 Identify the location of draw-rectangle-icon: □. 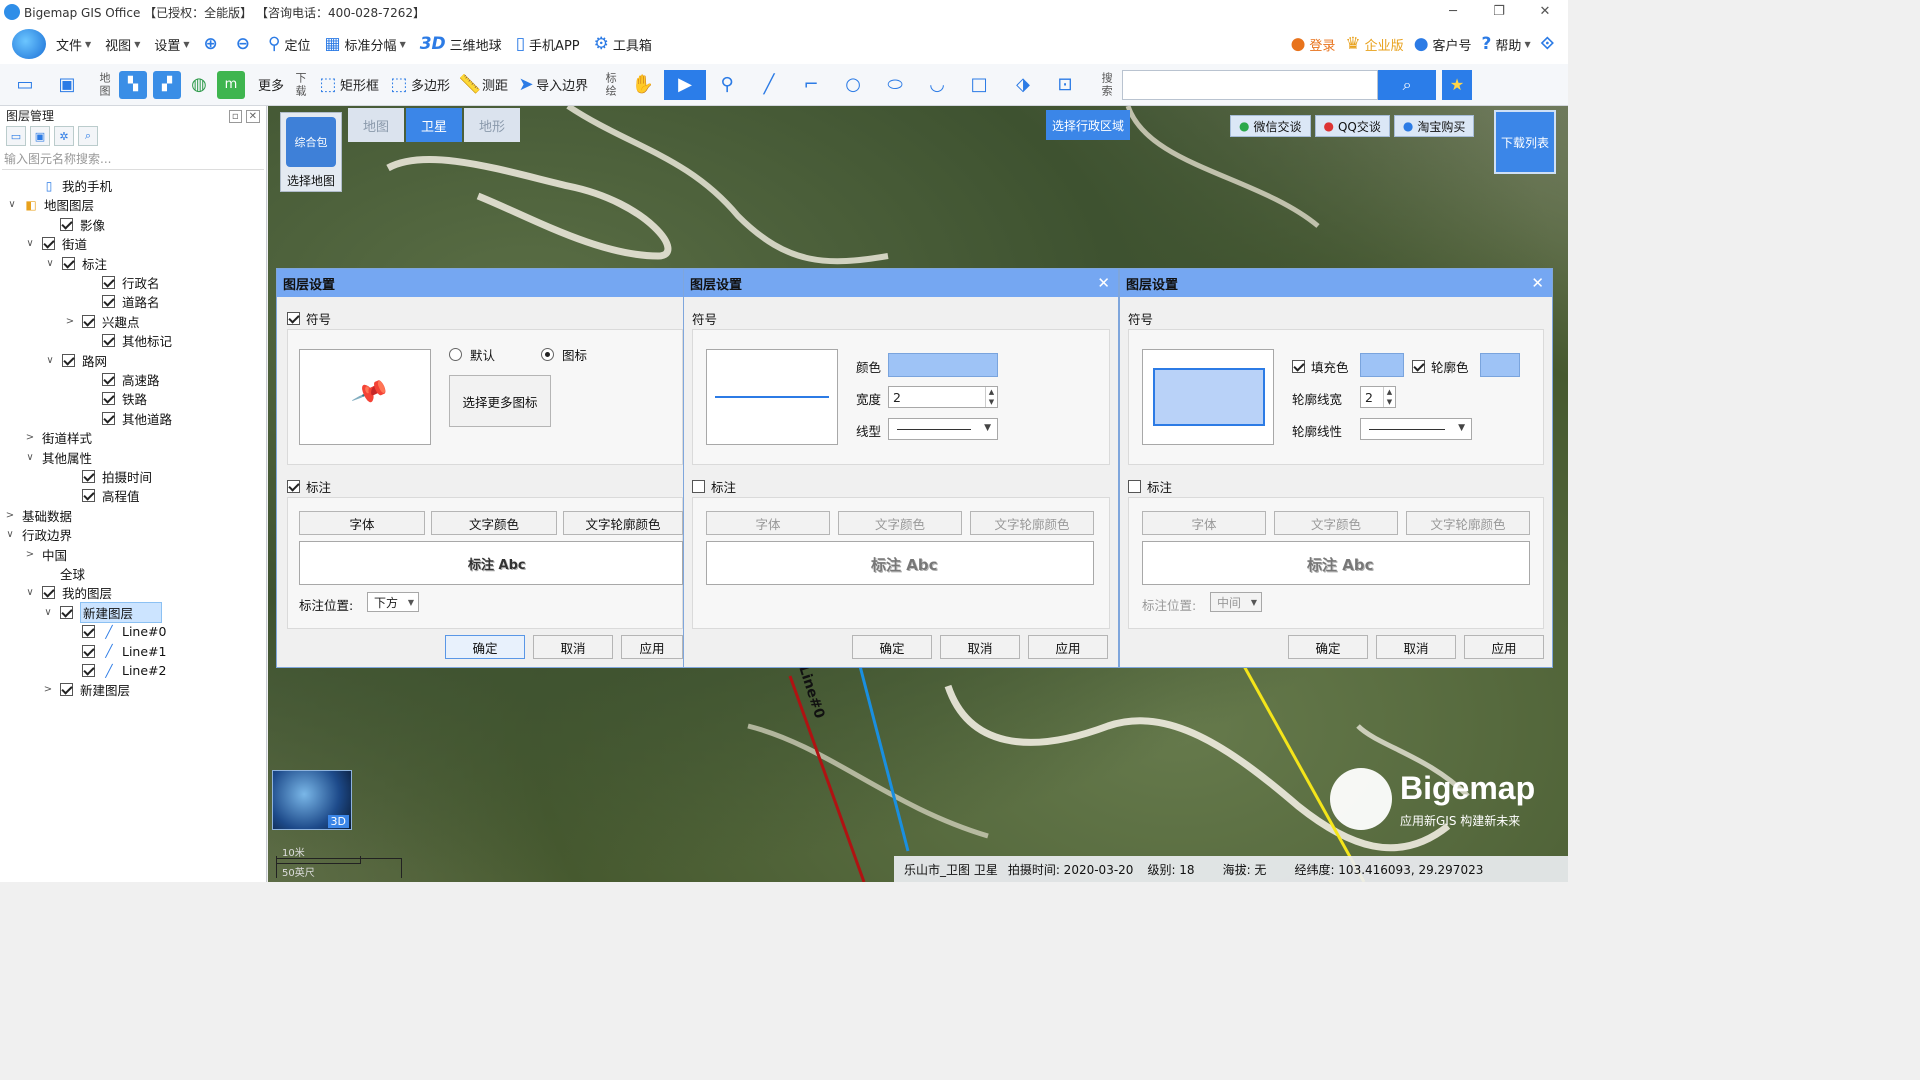
(979, 85).